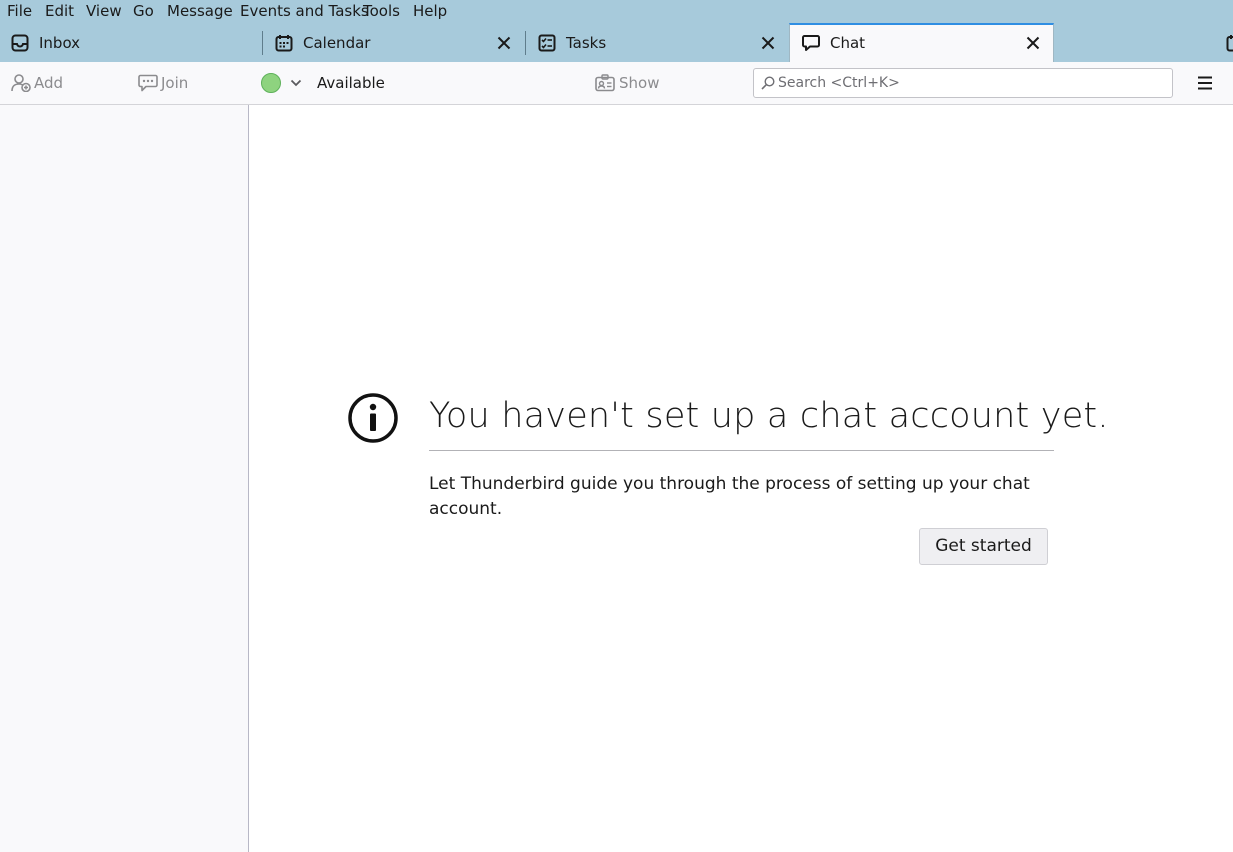 The height and width of the screenshot is (852, 1233). Describe the element at coordinates (394, 43) in the screenshot. I see `tab-calendar: Calendar` at that location.